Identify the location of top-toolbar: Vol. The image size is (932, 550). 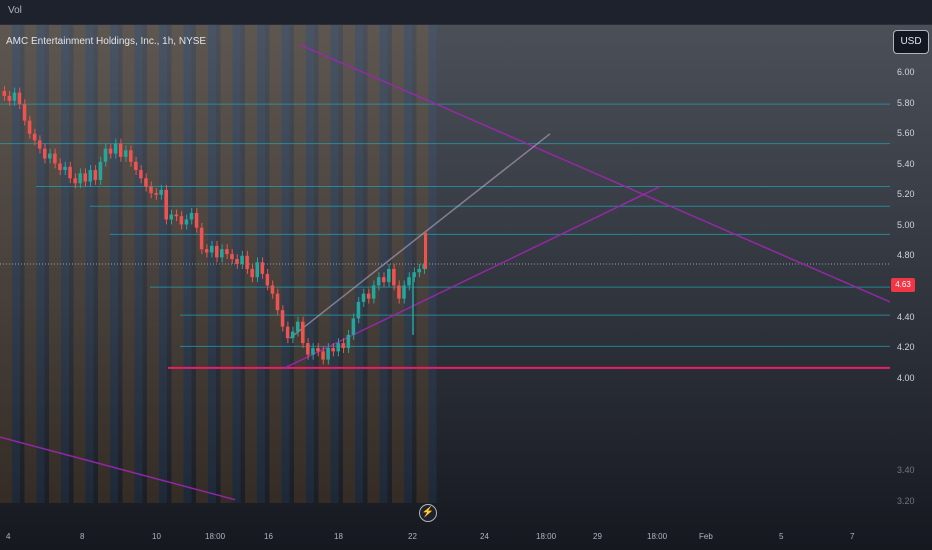
(466, 12).